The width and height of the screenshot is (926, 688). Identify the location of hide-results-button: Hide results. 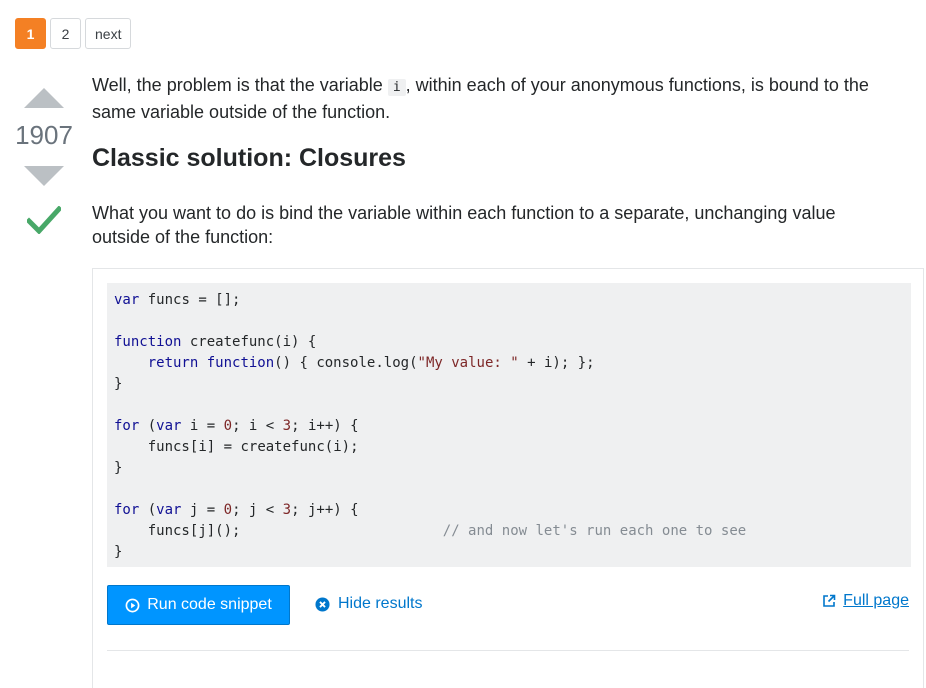
(368, 604).